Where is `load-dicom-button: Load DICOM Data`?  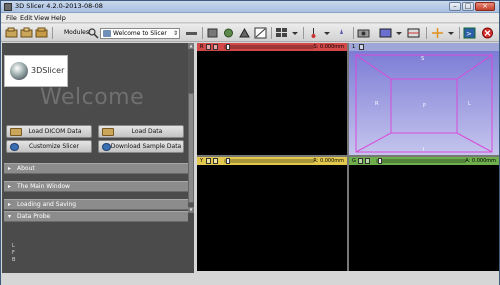 load-dicom-button: Load DICOM Data is located at coordinates (49, 131).